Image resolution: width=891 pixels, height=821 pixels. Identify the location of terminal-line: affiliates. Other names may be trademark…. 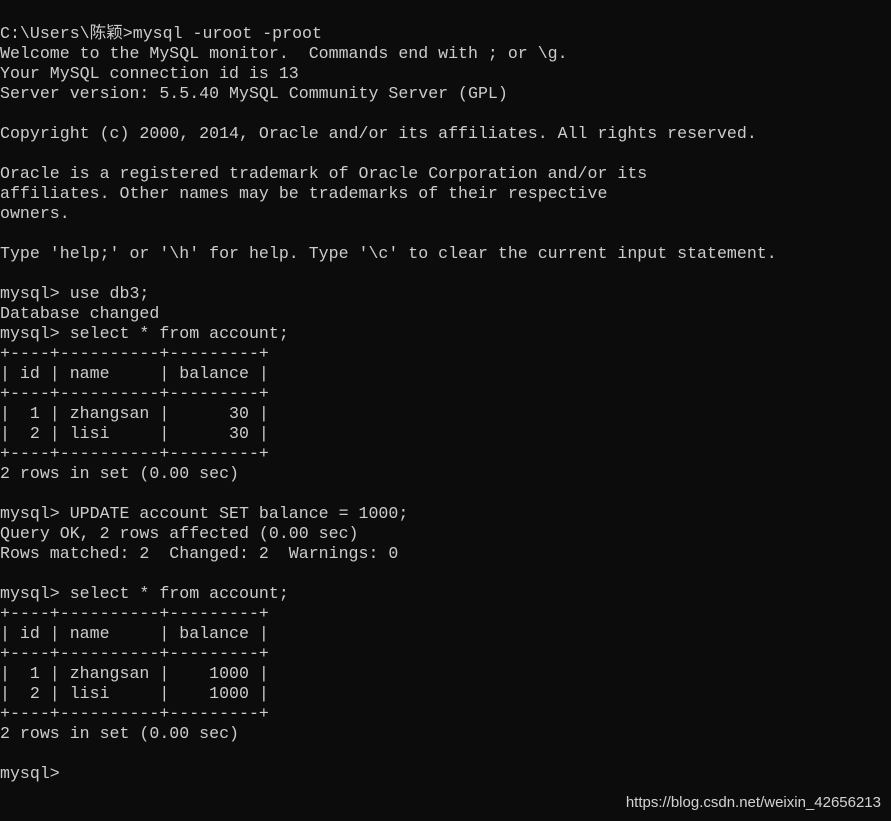
(304, 193).